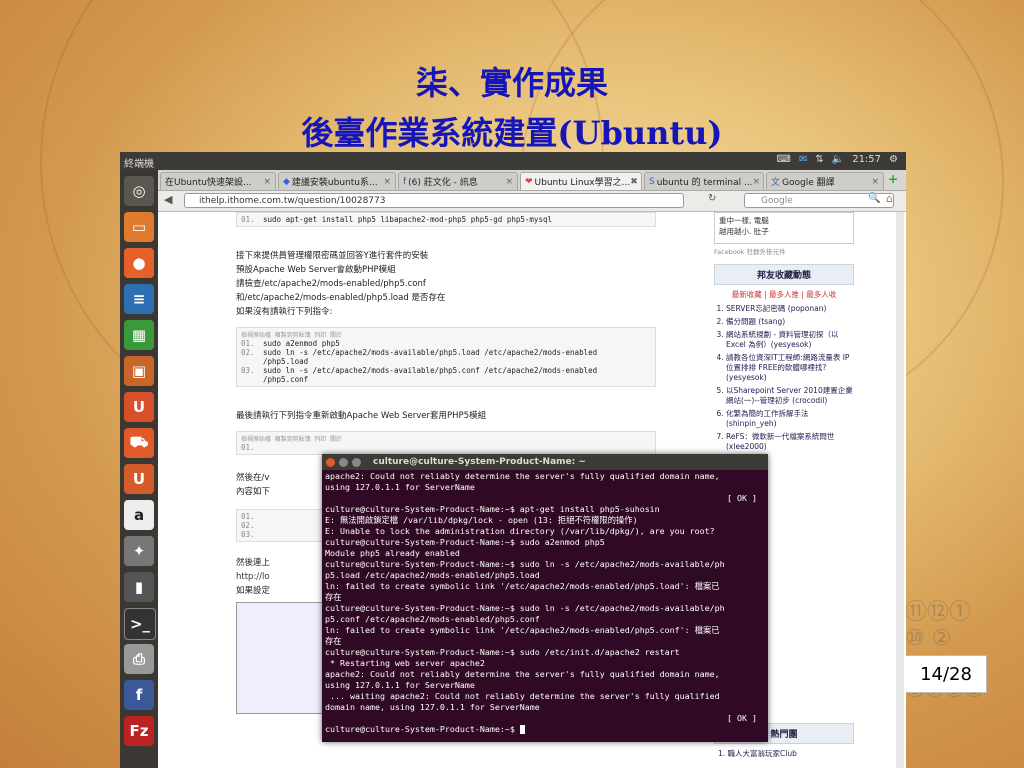  Describe the element at coordinates (139, 371) in the screenshot. I see `impress-icon: ▣` at that location.